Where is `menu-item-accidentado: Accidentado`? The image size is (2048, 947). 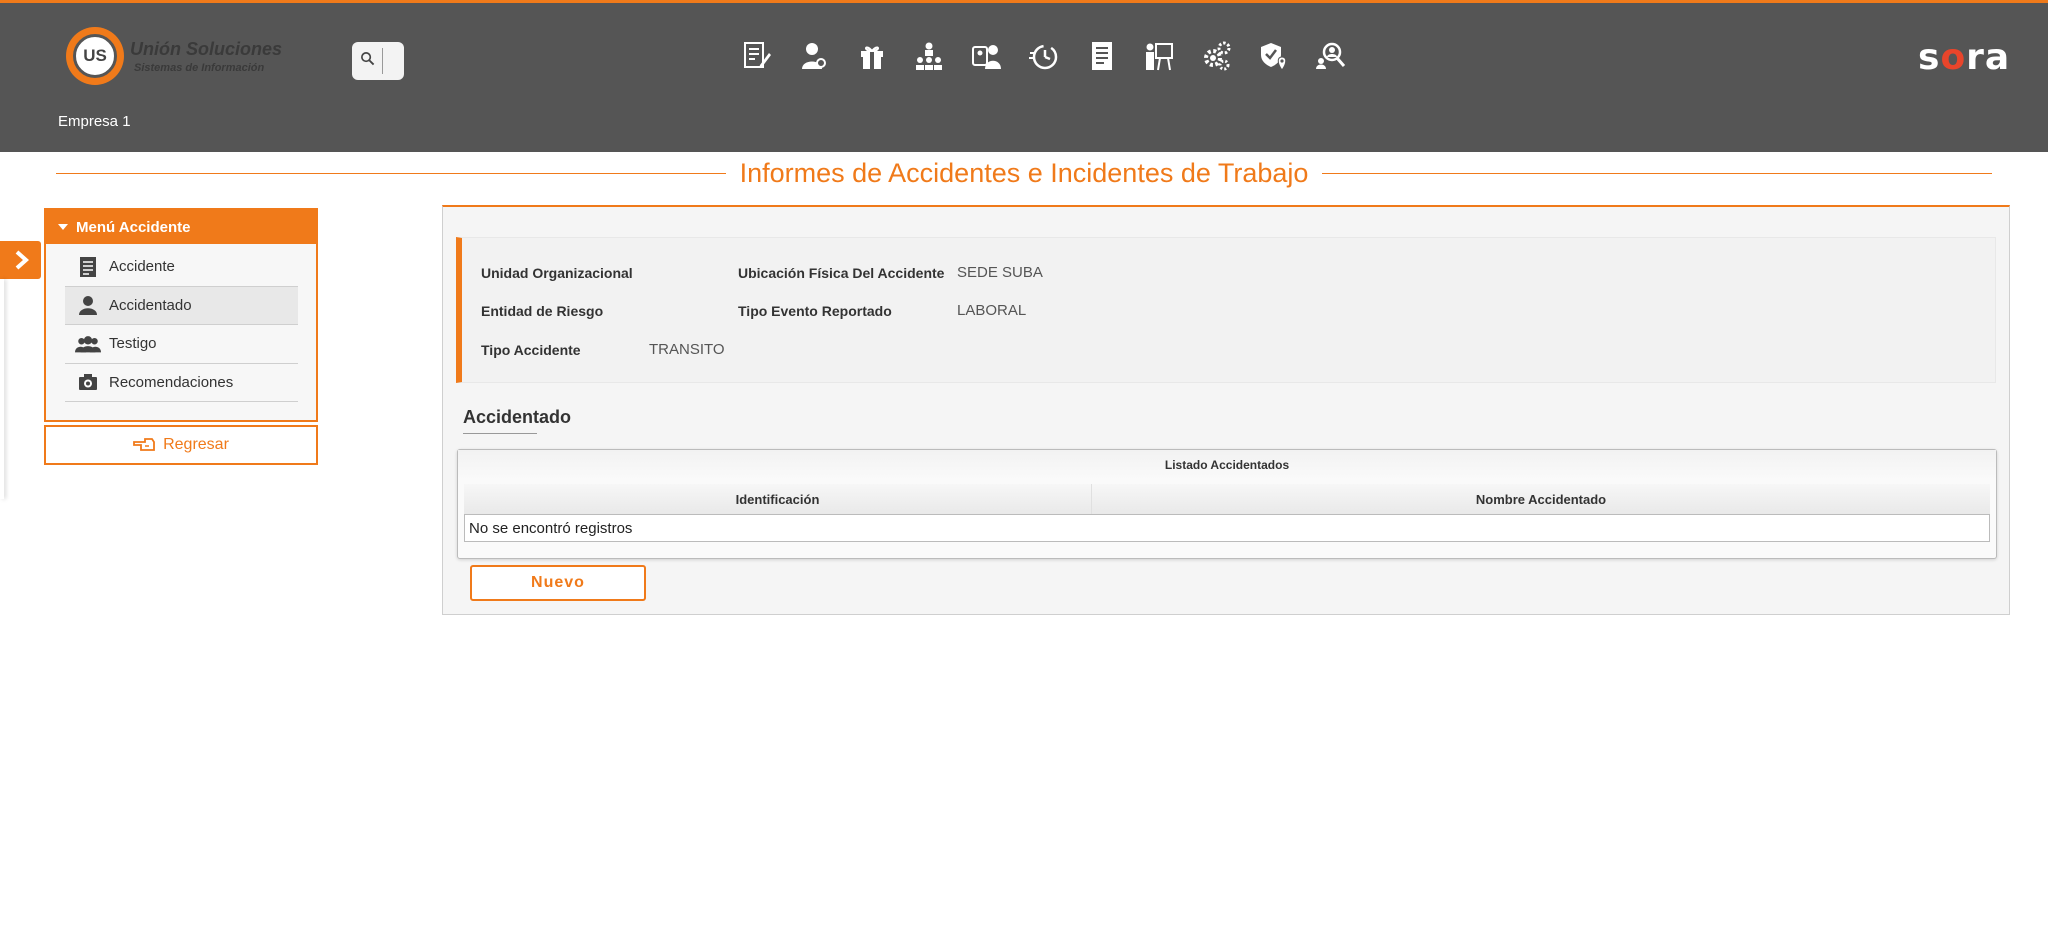 menu-item-accidentado: Accidentado is located at coordinates (181, 305).